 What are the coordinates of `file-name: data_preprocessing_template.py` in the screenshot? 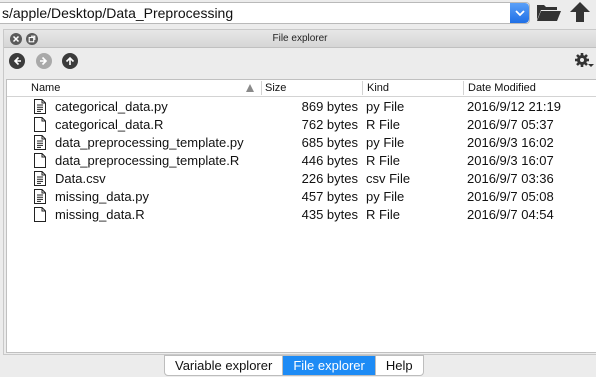 It's located at (149, 142).